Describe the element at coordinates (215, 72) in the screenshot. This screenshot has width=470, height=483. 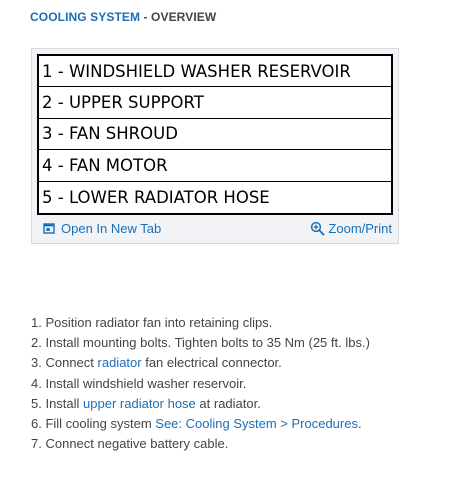
I see `legend-item: 1 - WINDSHIELD WASHER RESERVOIR` at that location.